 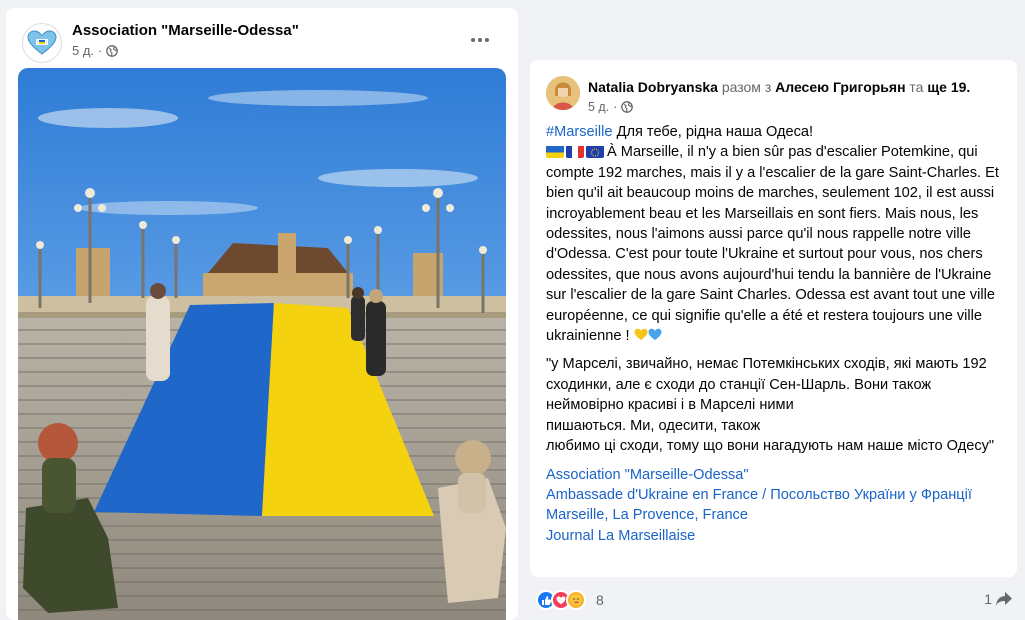 I want to click on france-flag-icon, so click(x=575, y=152).